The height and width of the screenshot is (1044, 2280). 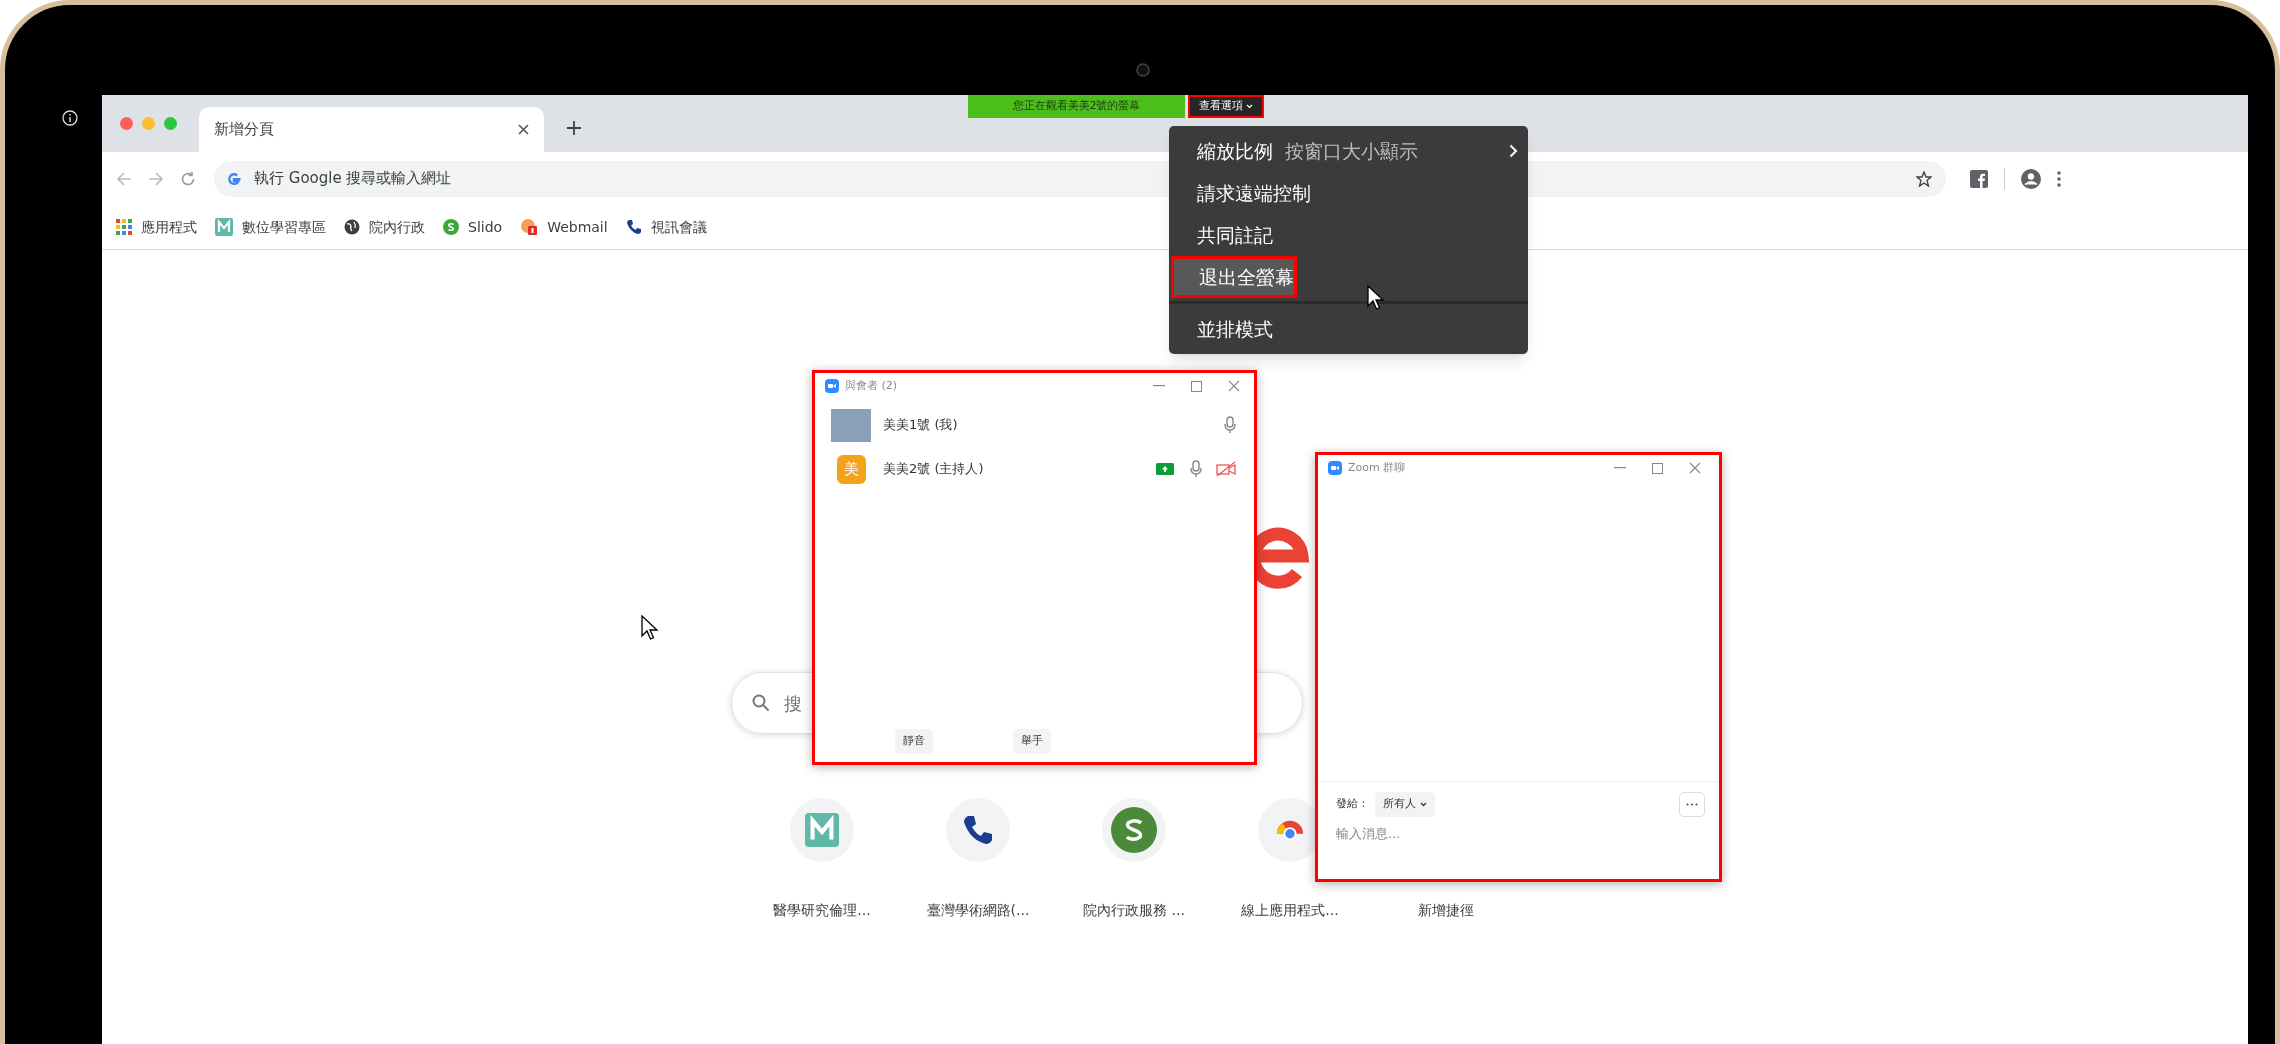 What do you see at coordinates (666, 227) in the screenshot?
I see `bookmark: 視訊會議` at bounding box center [666, 227].